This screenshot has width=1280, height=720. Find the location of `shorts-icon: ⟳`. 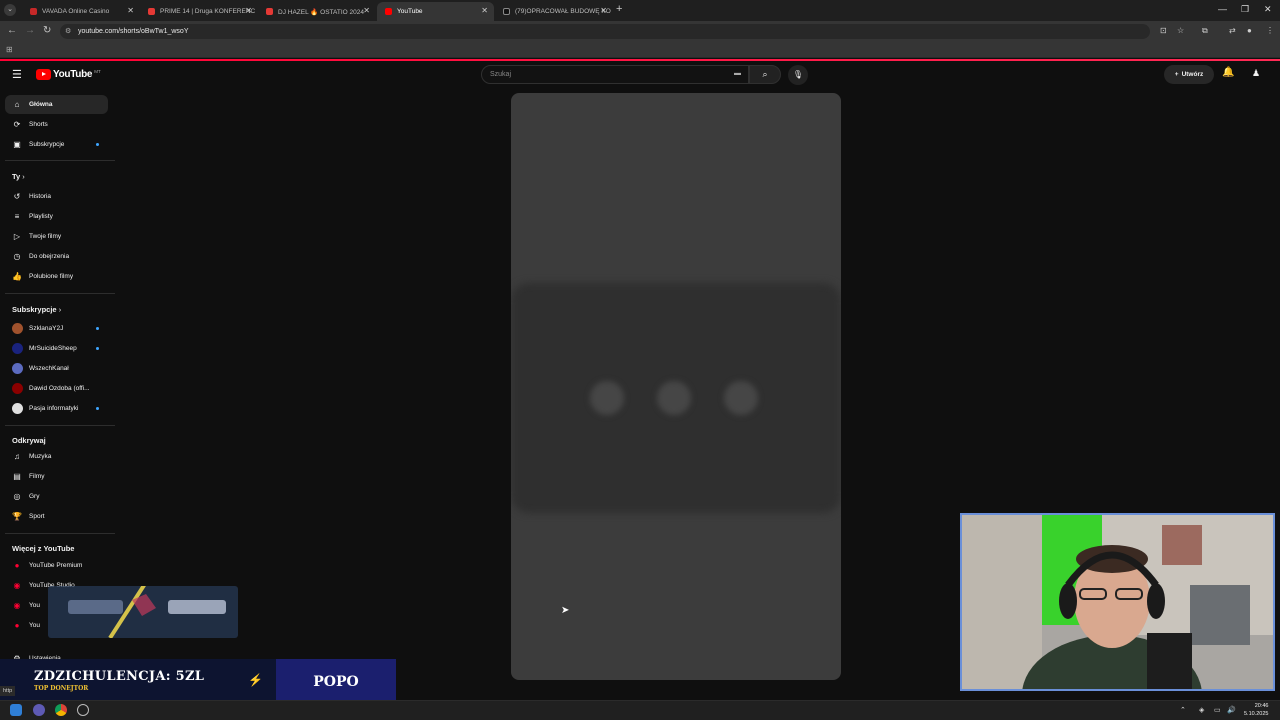

shorts-icon: ⟳ is located at coordinates (17, 124).